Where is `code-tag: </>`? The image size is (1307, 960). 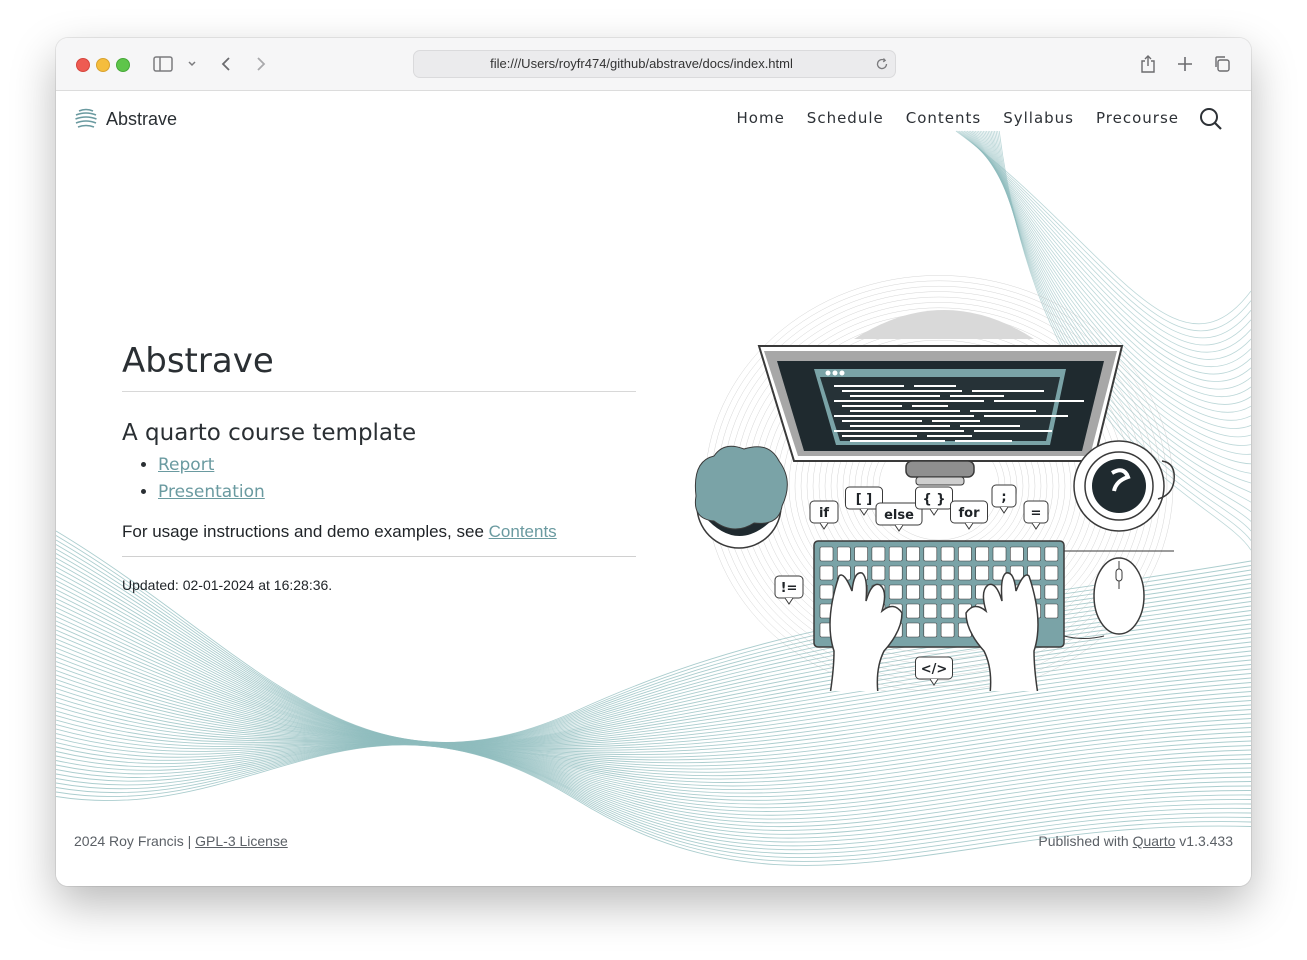
code-tag: </> is located at coordinates (934, 671).